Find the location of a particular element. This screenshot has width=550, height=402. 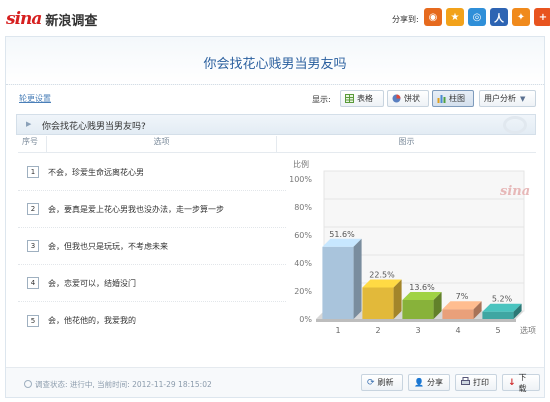

x-axis-label: 选项 is located at coordinates (528, 330).